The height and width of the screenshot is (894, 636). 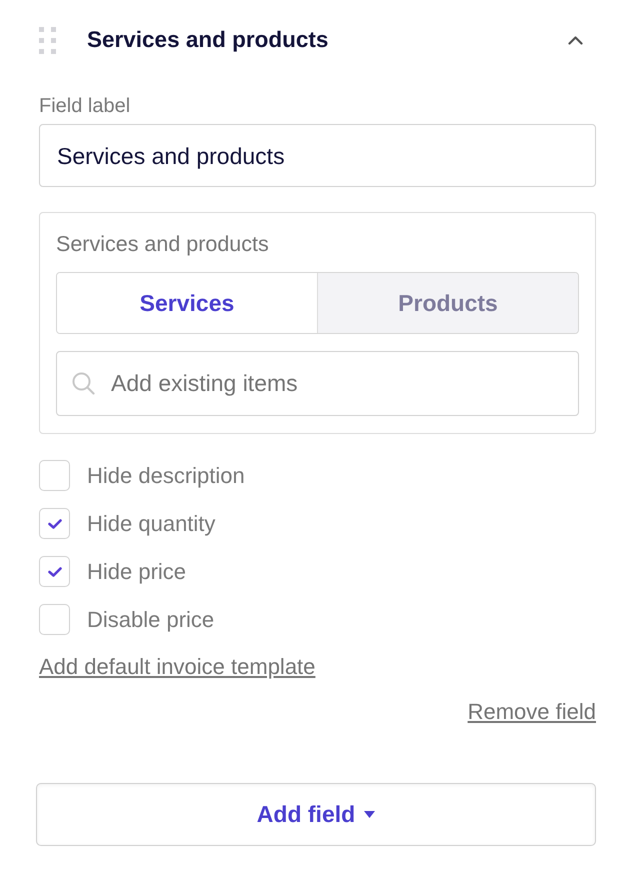 What do you see at coordinates (575, 40) in the screenshot?
I see `chevron-up-icon` at bounding box center [575, 40].